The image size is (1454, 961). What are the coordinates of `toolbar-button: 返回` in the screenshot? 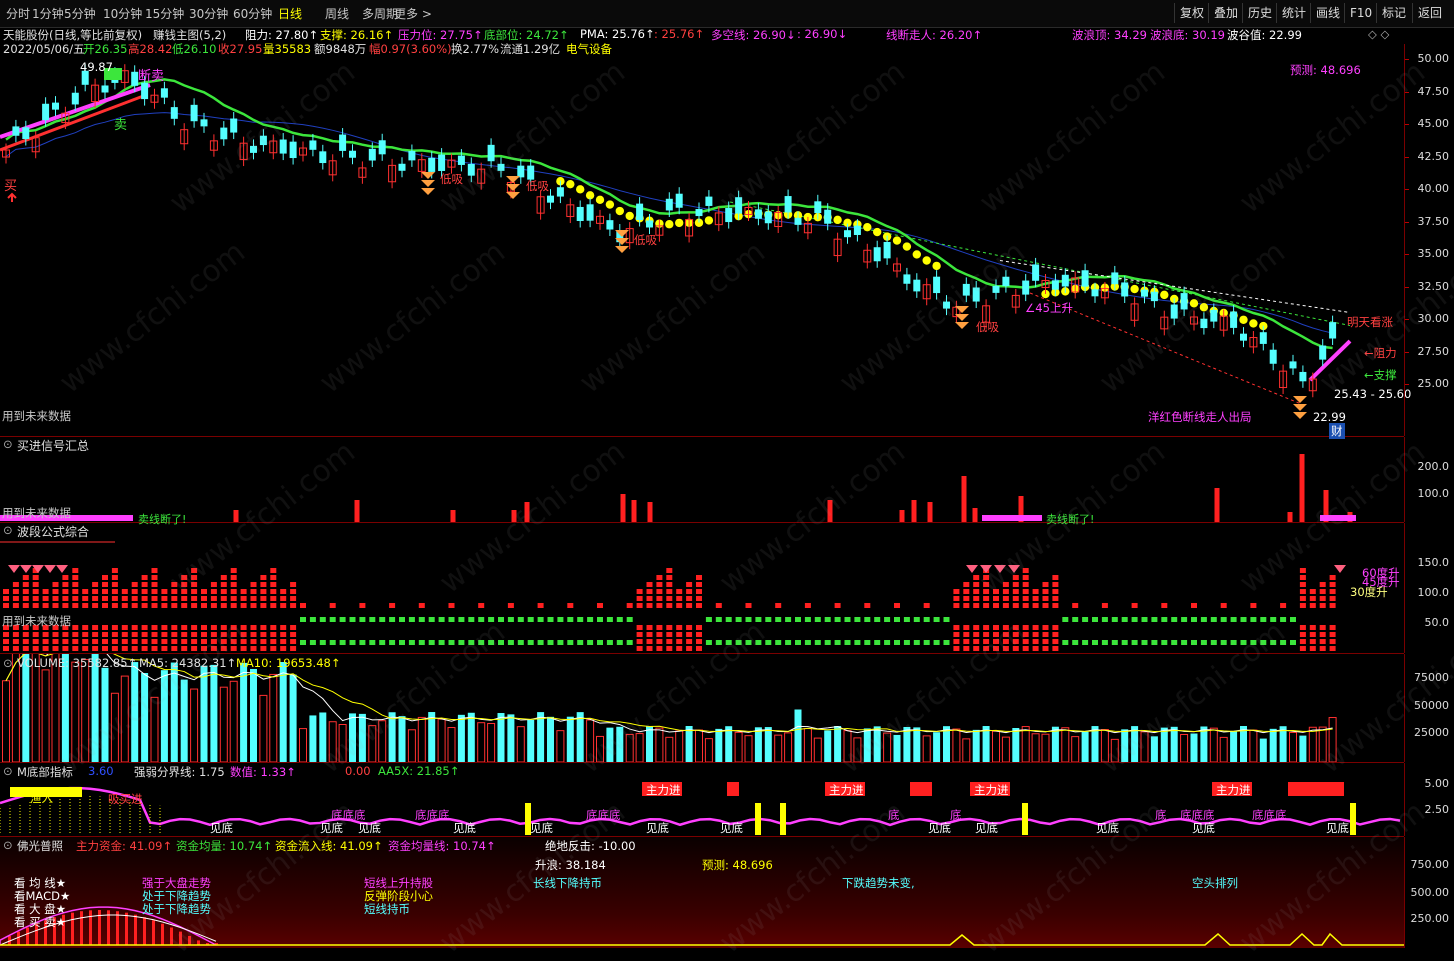 It's located at (1429, 13).